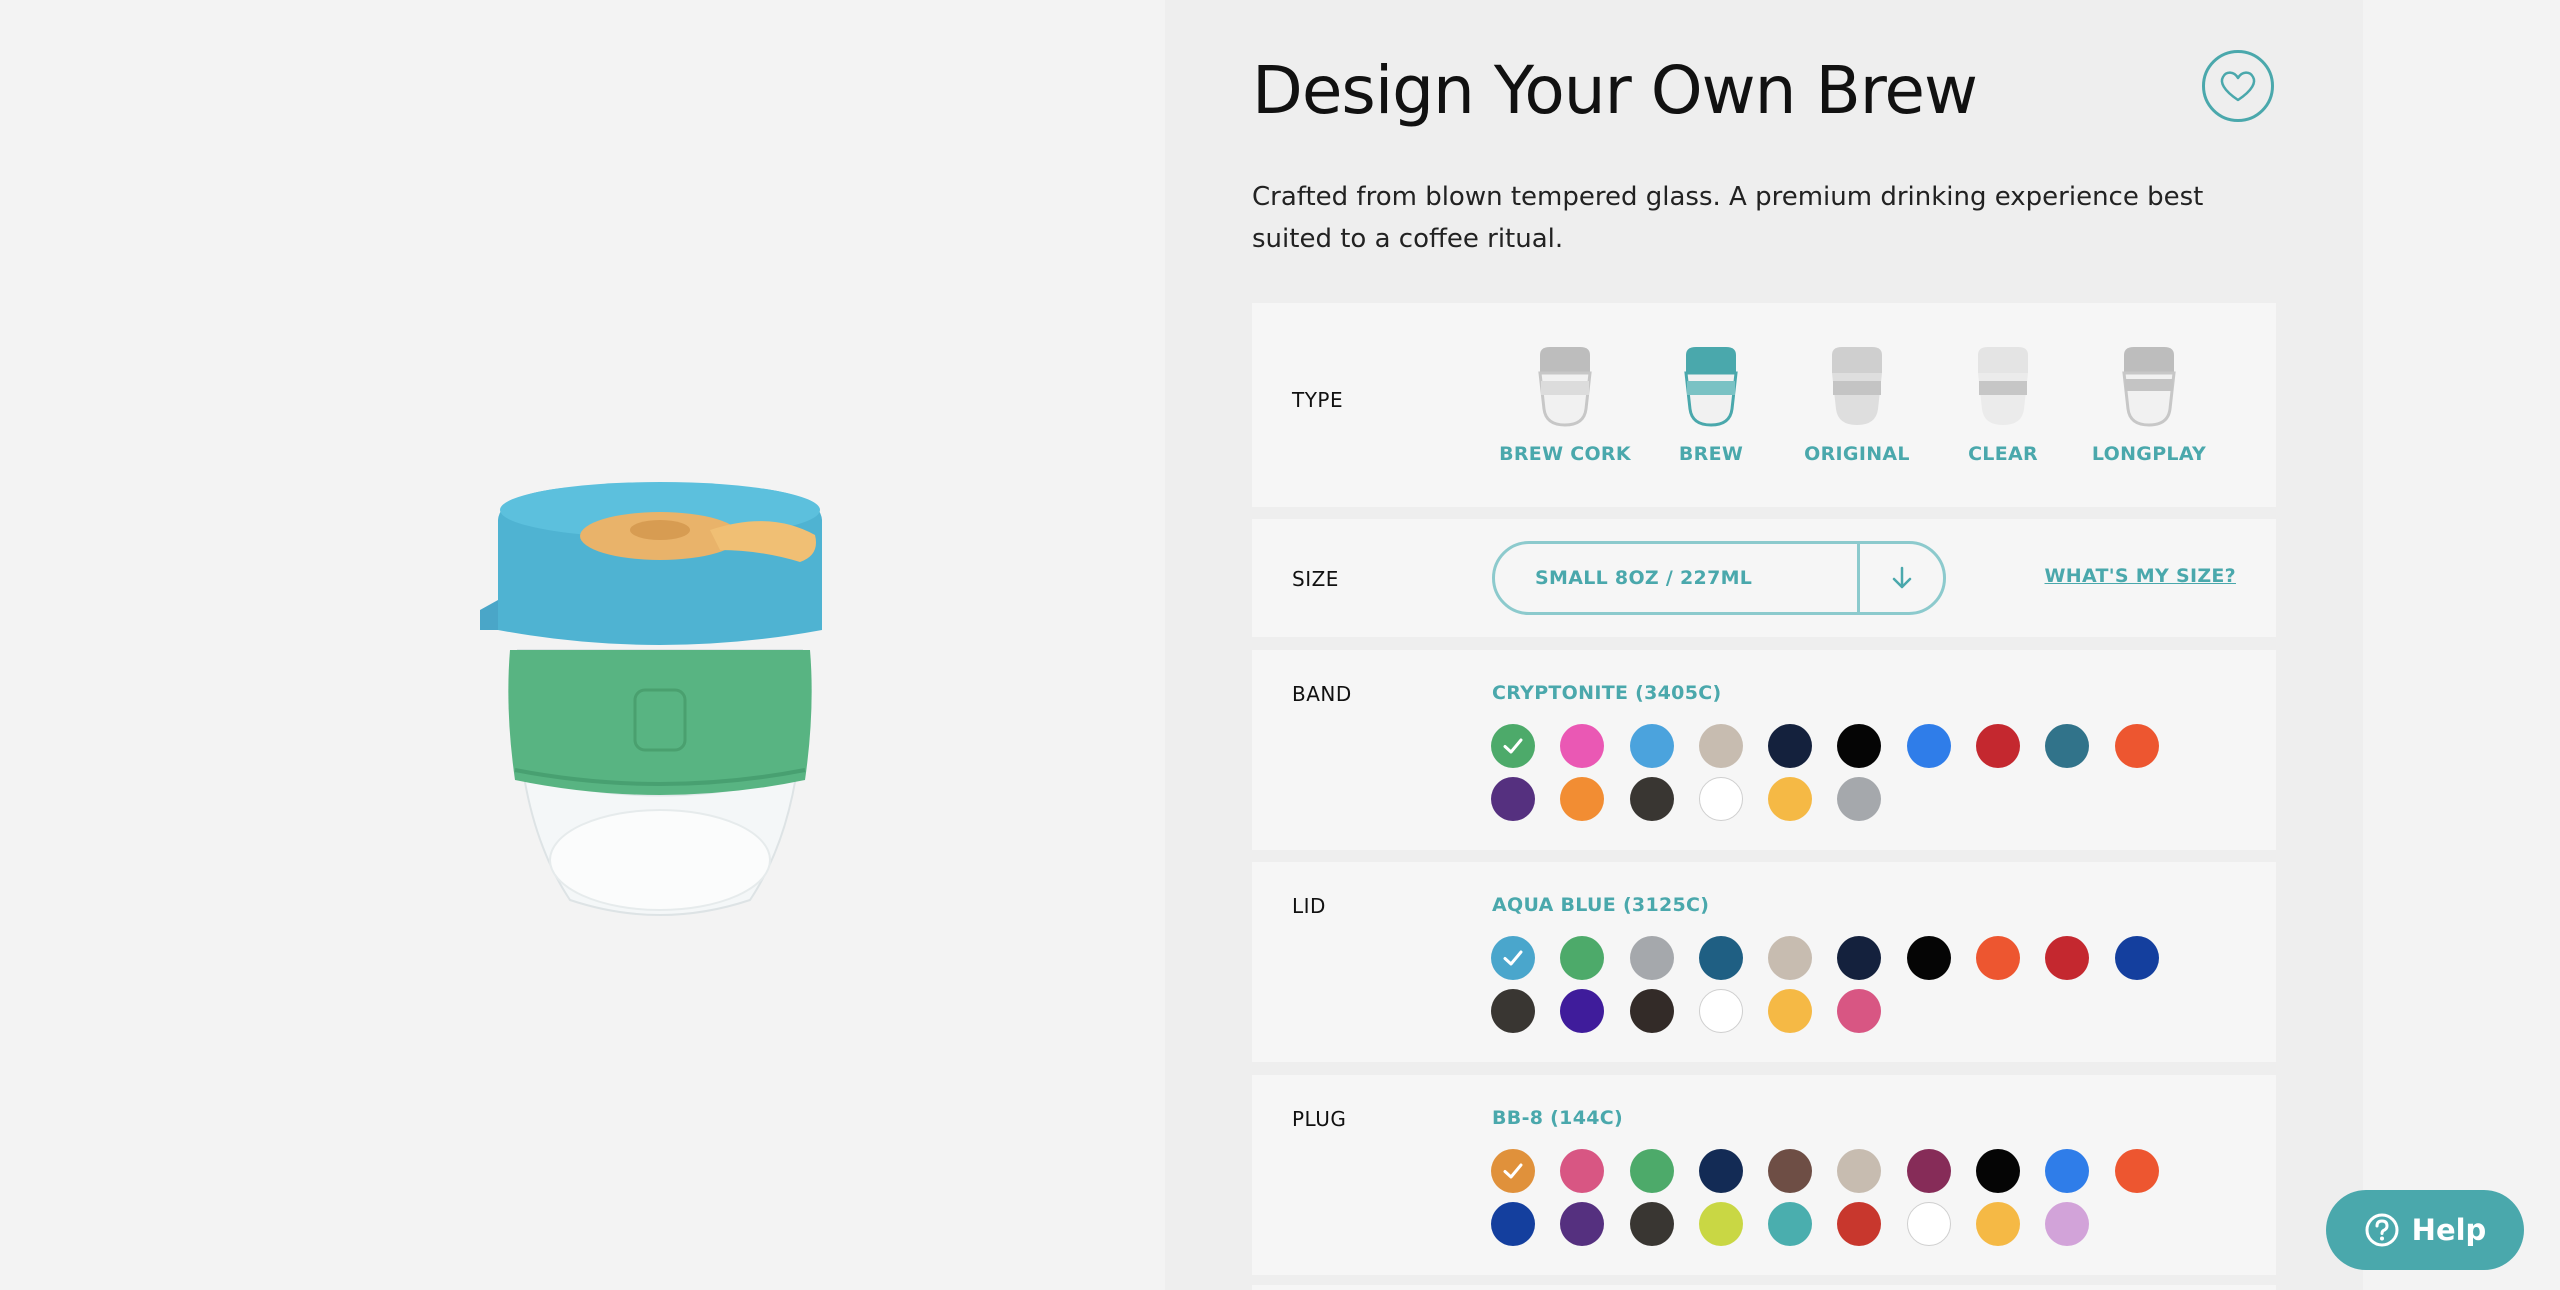 This screenshot has height=1290, width=2560. I want to click on arrow-down-icon, so click(1901, 577).